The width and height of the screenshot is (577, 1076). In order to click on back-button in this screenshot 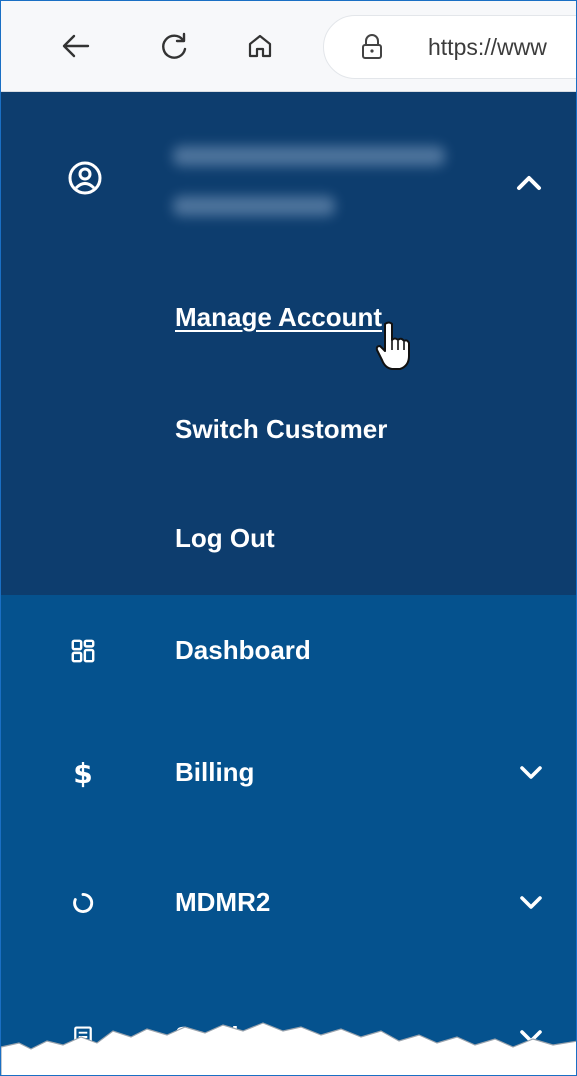, I will do `click(76, 46)`.